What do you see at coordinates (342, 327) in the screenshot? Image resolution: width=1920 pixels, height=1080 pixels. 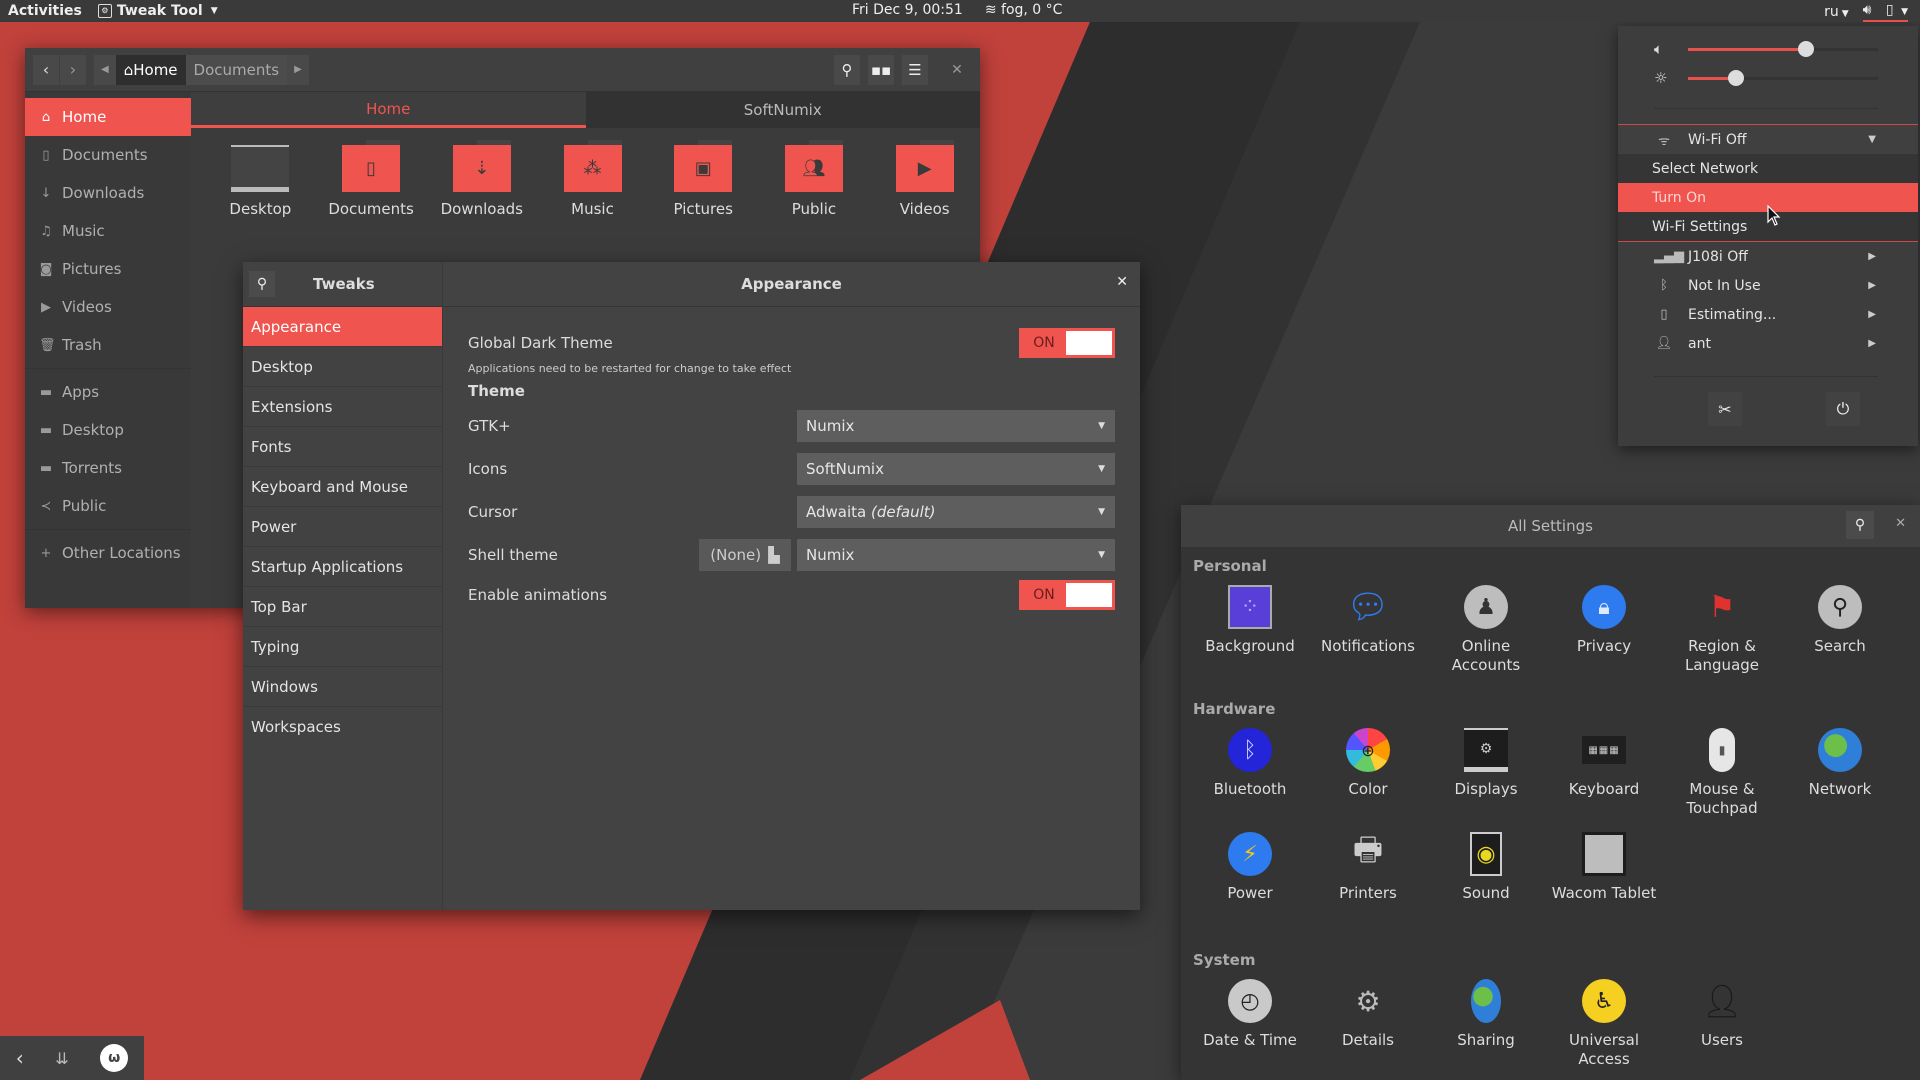 I see `tweaks-item-appearance: Appearance` at bounding box center [342, 327].